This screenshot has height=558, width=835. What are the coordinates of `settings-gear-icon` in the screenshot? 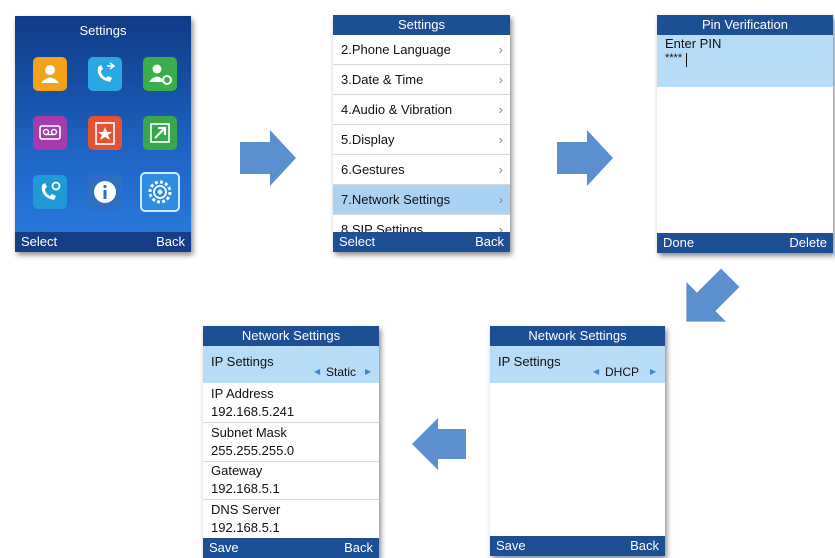 It's located at (160, 192).